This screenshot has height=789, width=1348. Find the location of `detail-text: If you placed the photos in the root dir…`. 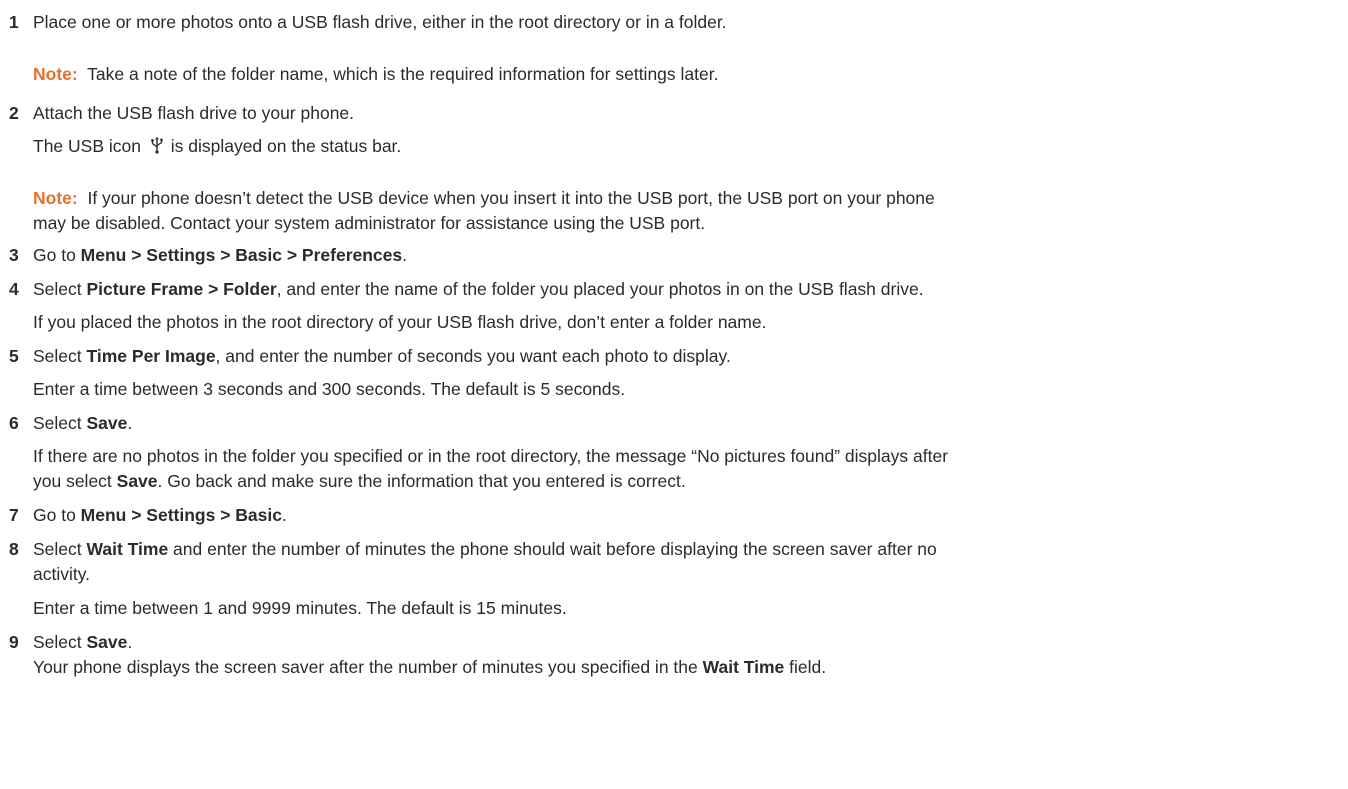

detail-text: If you placed the photos in the root dir… is located at coordinates (400, 322).